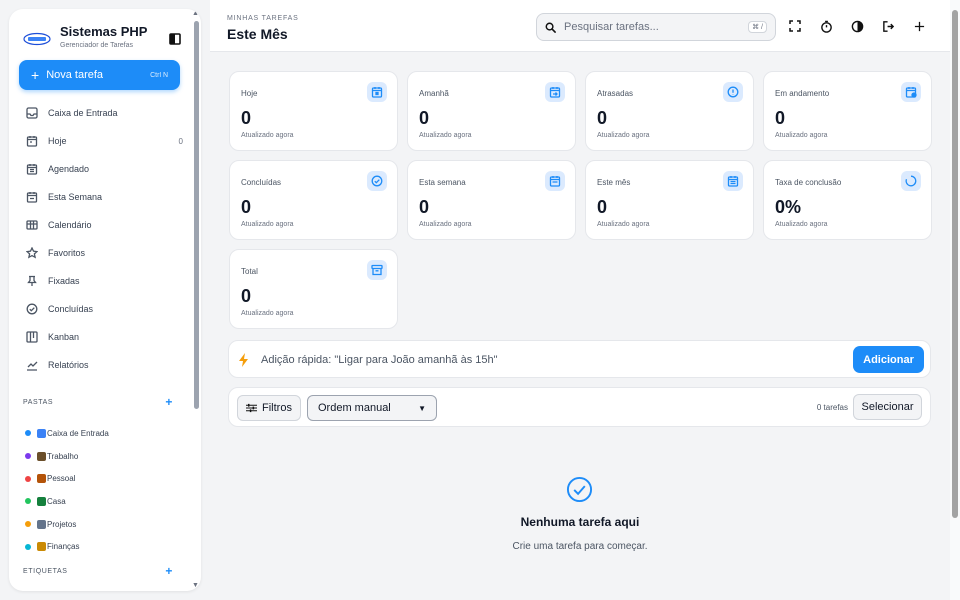 This screenshot has height=600, width=960. Describe the element at coordinates (808, 182) in the screenshot. I see `stat-label: Taxa de conclusão` at that location.